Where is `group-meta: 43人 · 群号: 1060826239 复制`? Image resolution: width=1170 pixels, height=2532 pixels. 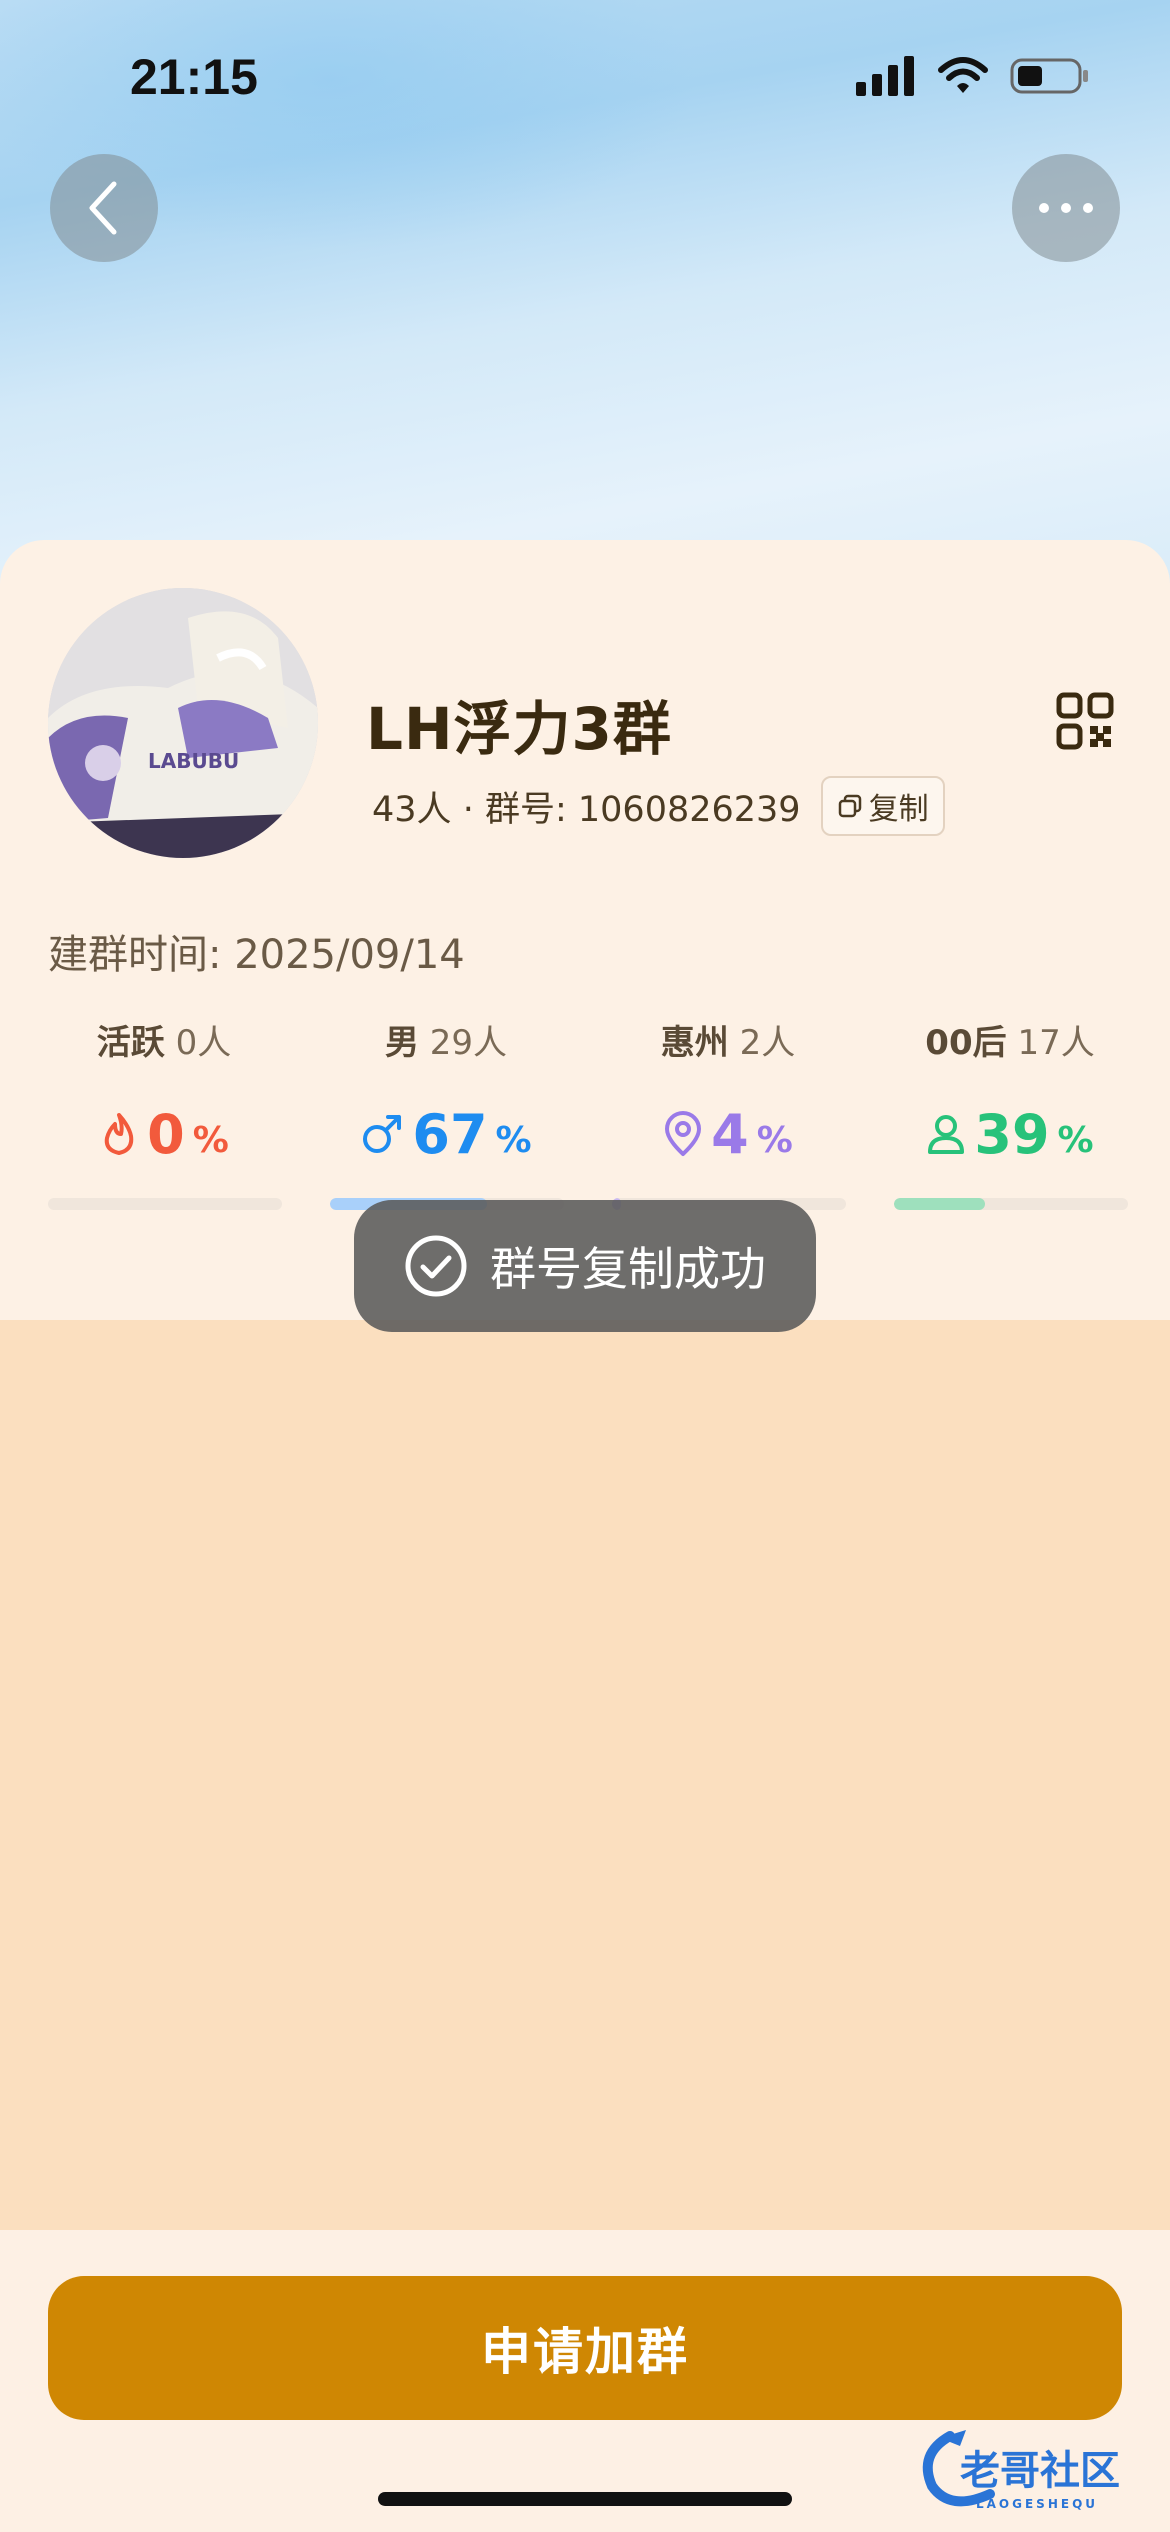
group-meta: 43人 · 群号: 1060826239 复制 is located at coordinates (658, 806).